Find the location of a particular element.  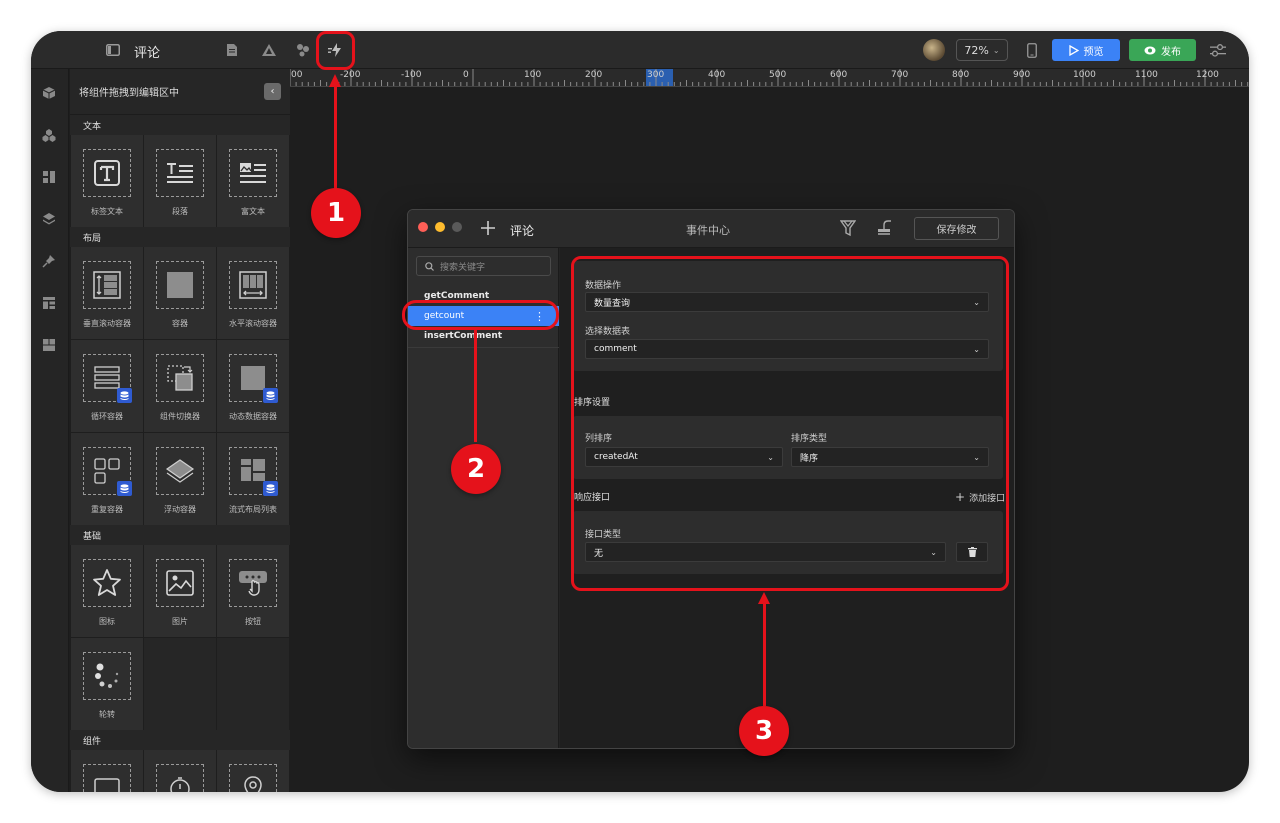

zoom-select: 72% ⌄ is located at coordinates (982, 50).